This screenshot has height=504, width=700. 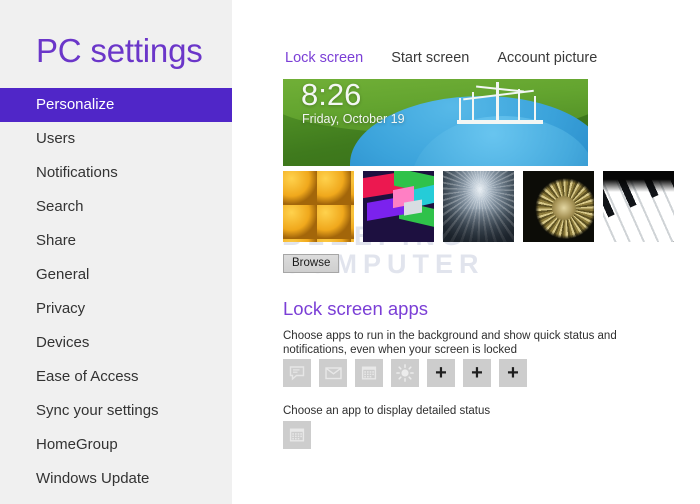 I want to click on sidebar-item-label: Search, so click(x=60, y=206).